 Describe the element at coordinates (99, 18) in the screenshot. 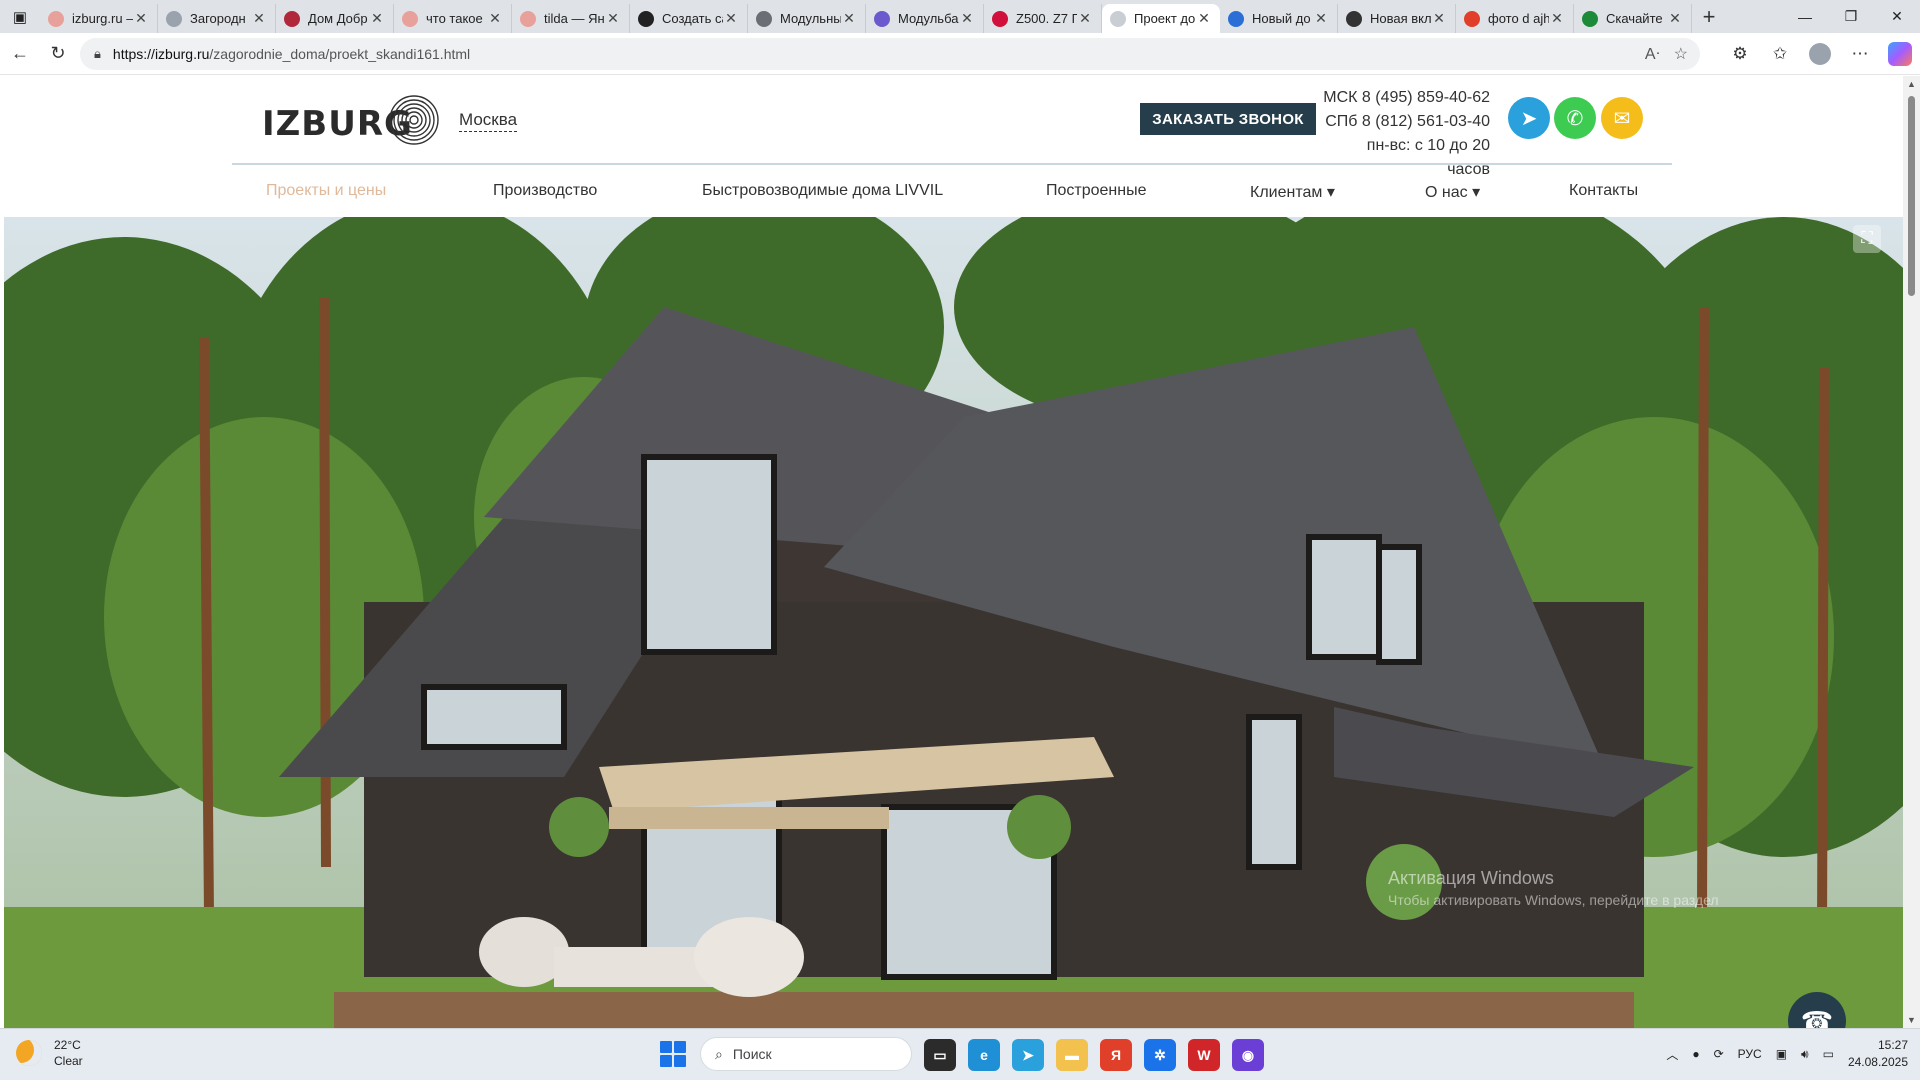

I see `browser-tab: izburg.ru – ✕` at that location.